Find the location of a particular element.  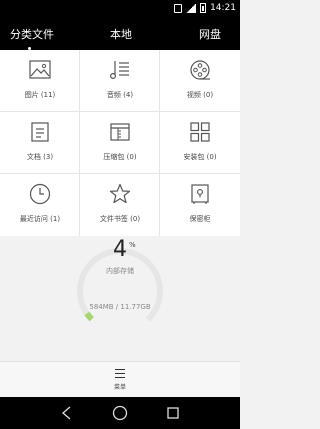

storage-usage: 584MB / 11.77GB is located at coordinates (120, 307).